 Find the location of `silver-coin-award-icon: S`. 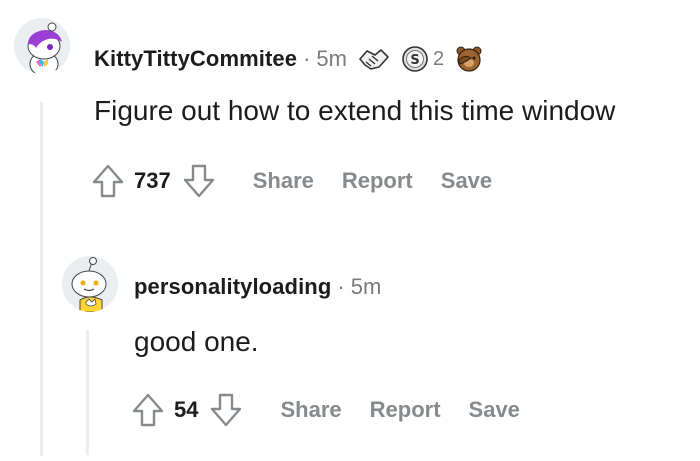

silver-coin-award-icon: S is located at coordinates (415, 59).